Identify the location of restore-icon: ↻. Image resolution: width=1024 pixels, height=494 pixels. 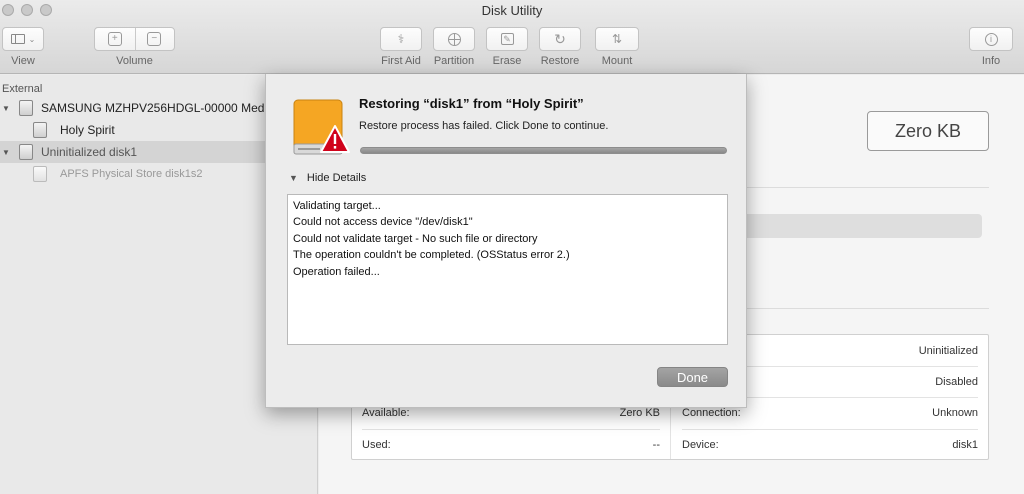
(560, 38).